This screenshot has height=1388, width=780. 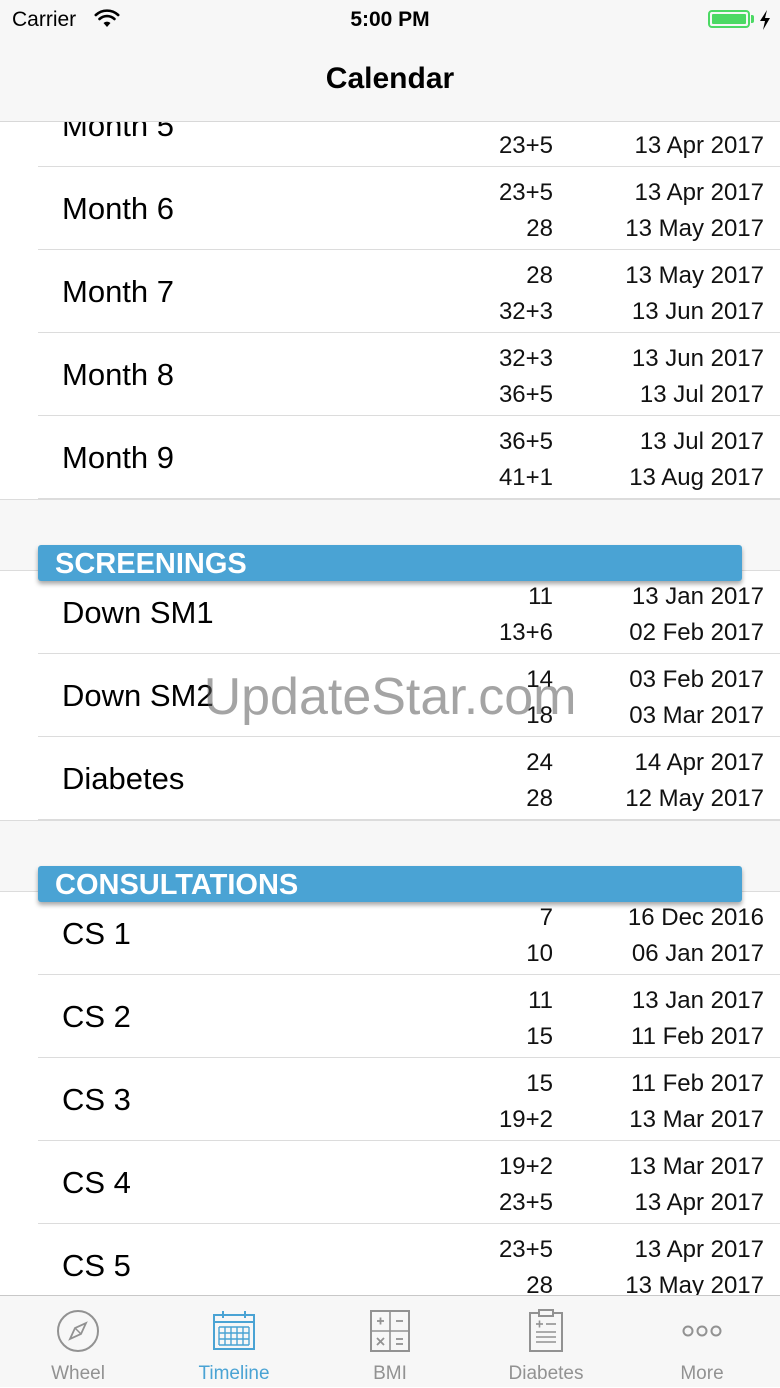 I want to click on date-end-value: 06 Jan 2017, so click(x=697, y=953).